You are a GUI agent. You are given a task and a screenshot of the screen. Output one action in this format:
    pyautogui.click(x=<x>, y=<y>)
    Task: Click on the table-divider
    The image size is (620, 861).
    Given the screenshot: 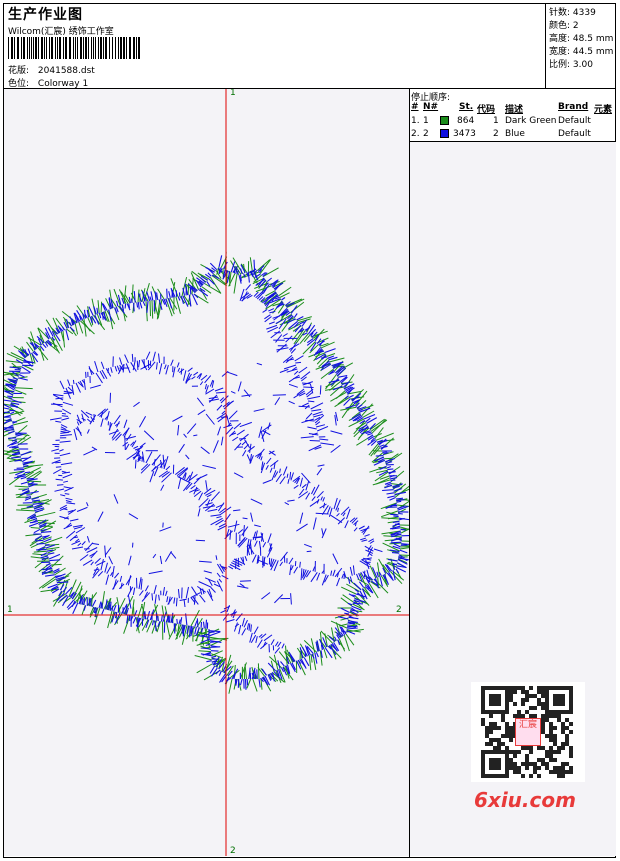 What is the action you would take?
    pyautogui.click(x=512, y=141)
    